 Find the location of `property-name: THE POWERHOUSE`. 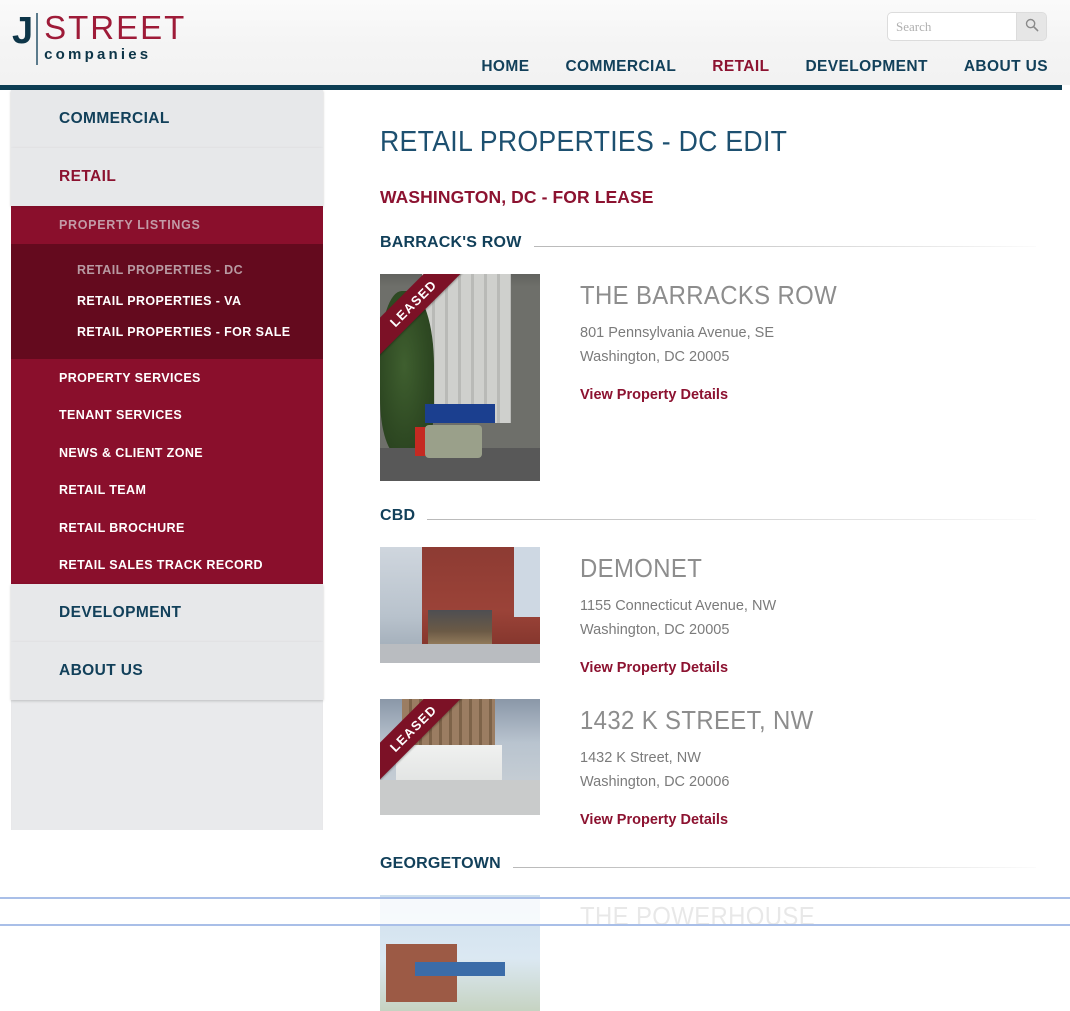

property-name: THE POWERHOUSE is located at coordinates (698, 916).